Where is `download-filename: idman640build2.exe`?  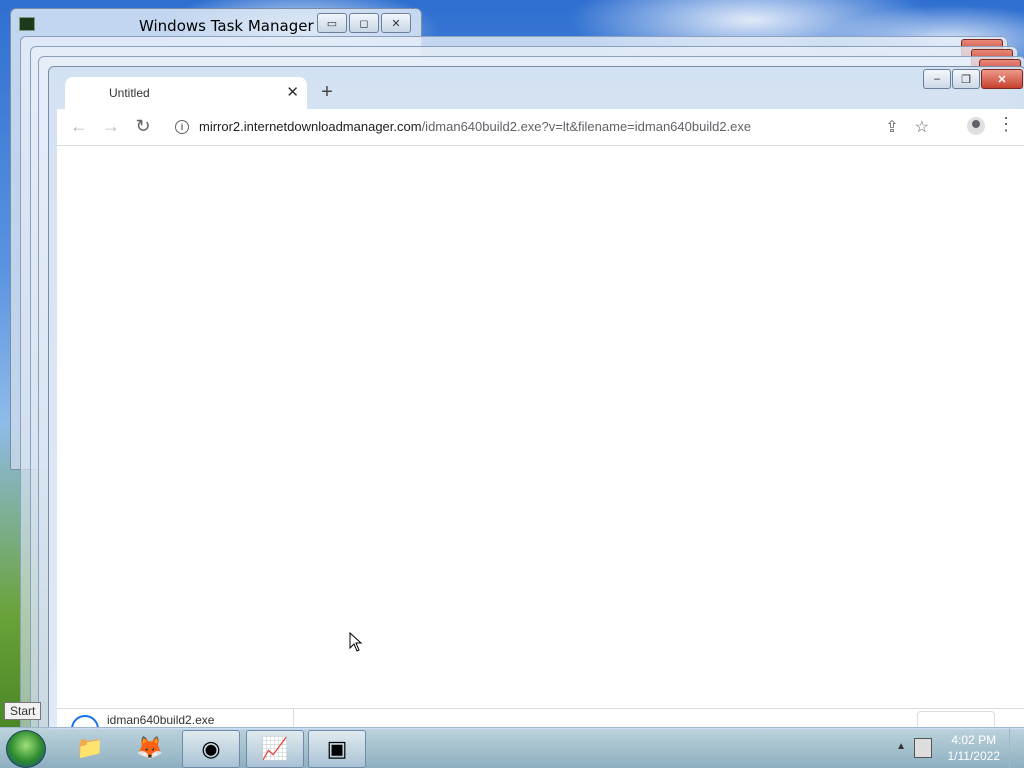 download-filename: idman640build2.exe is located at coordinates (160, 720).